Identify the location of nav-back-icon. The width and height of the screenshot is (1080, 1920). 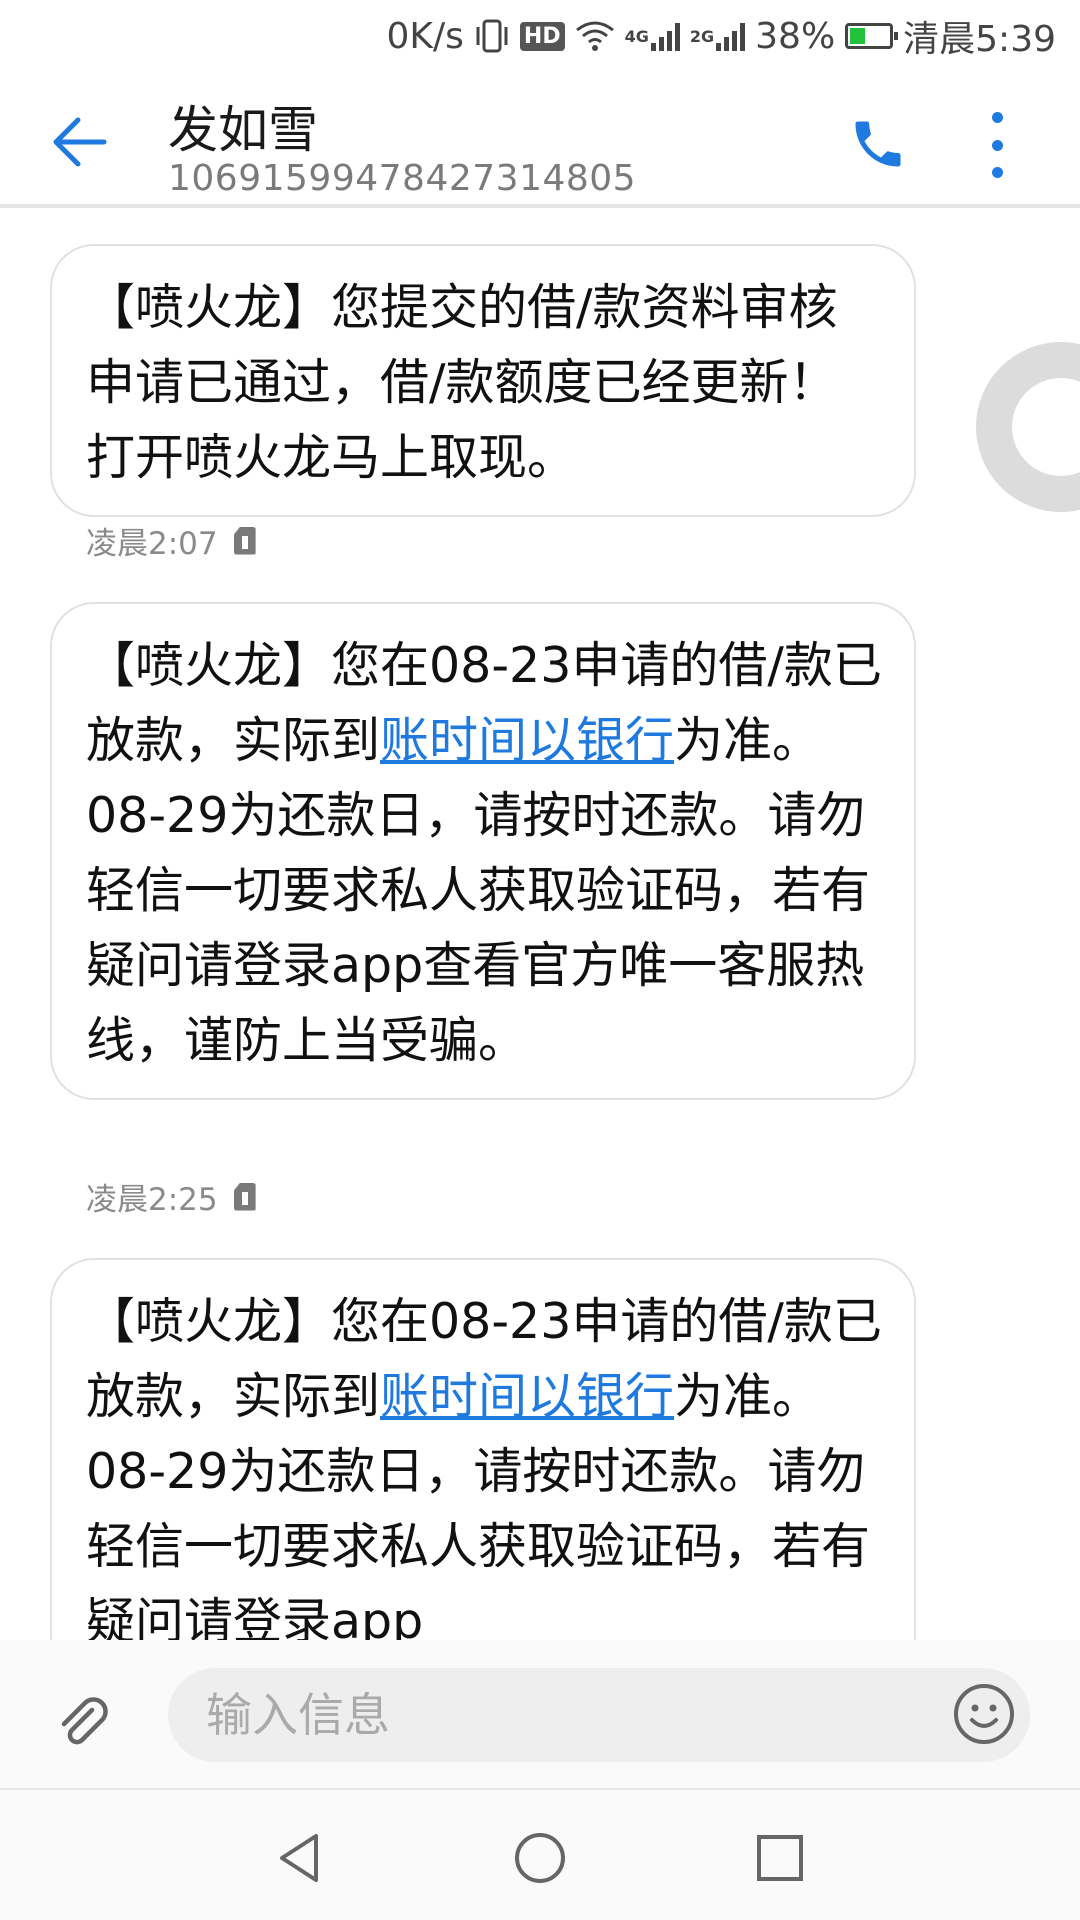
(299, 1858).